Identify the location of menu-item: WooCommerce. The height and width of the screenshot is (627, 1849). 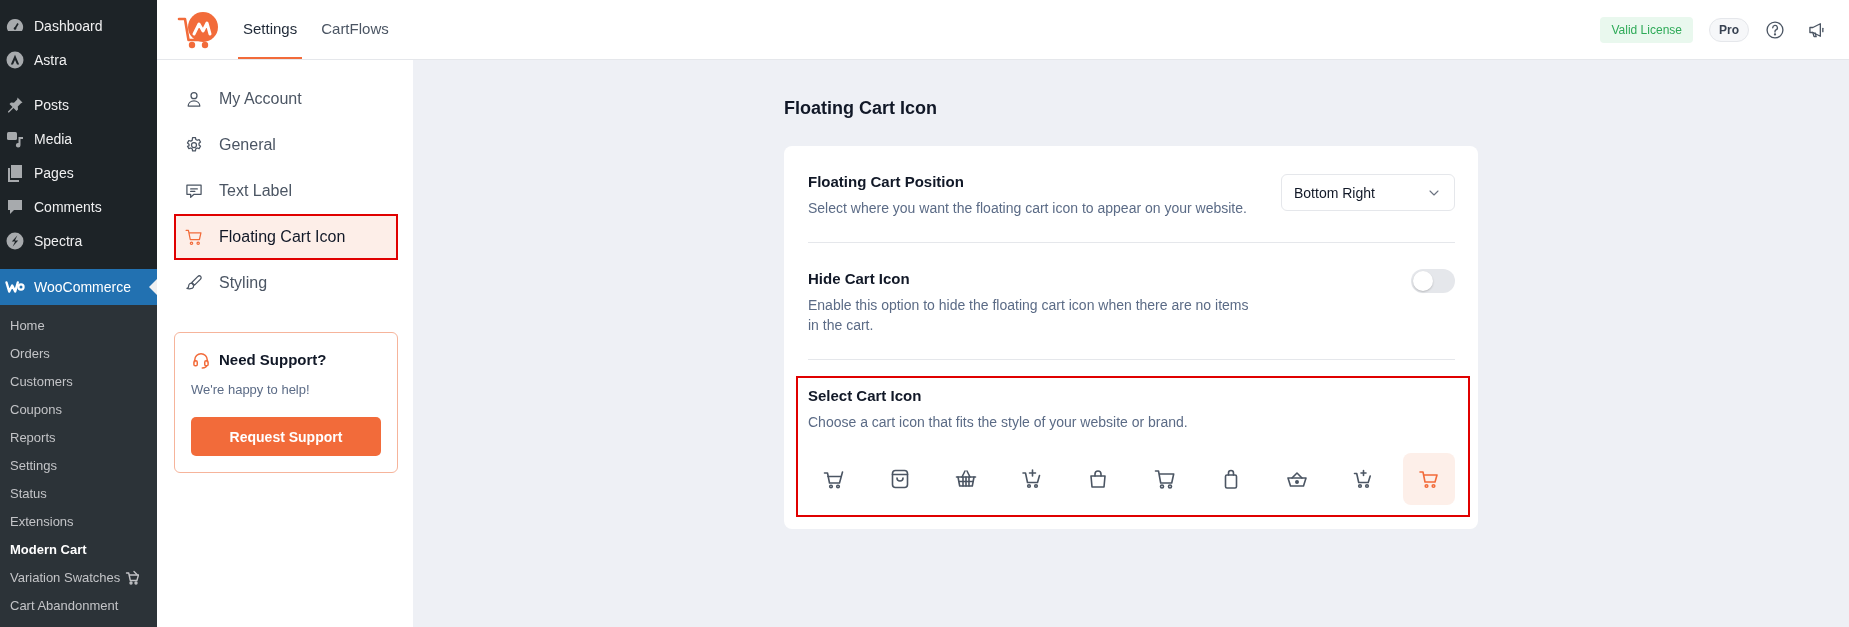
(78, 287).